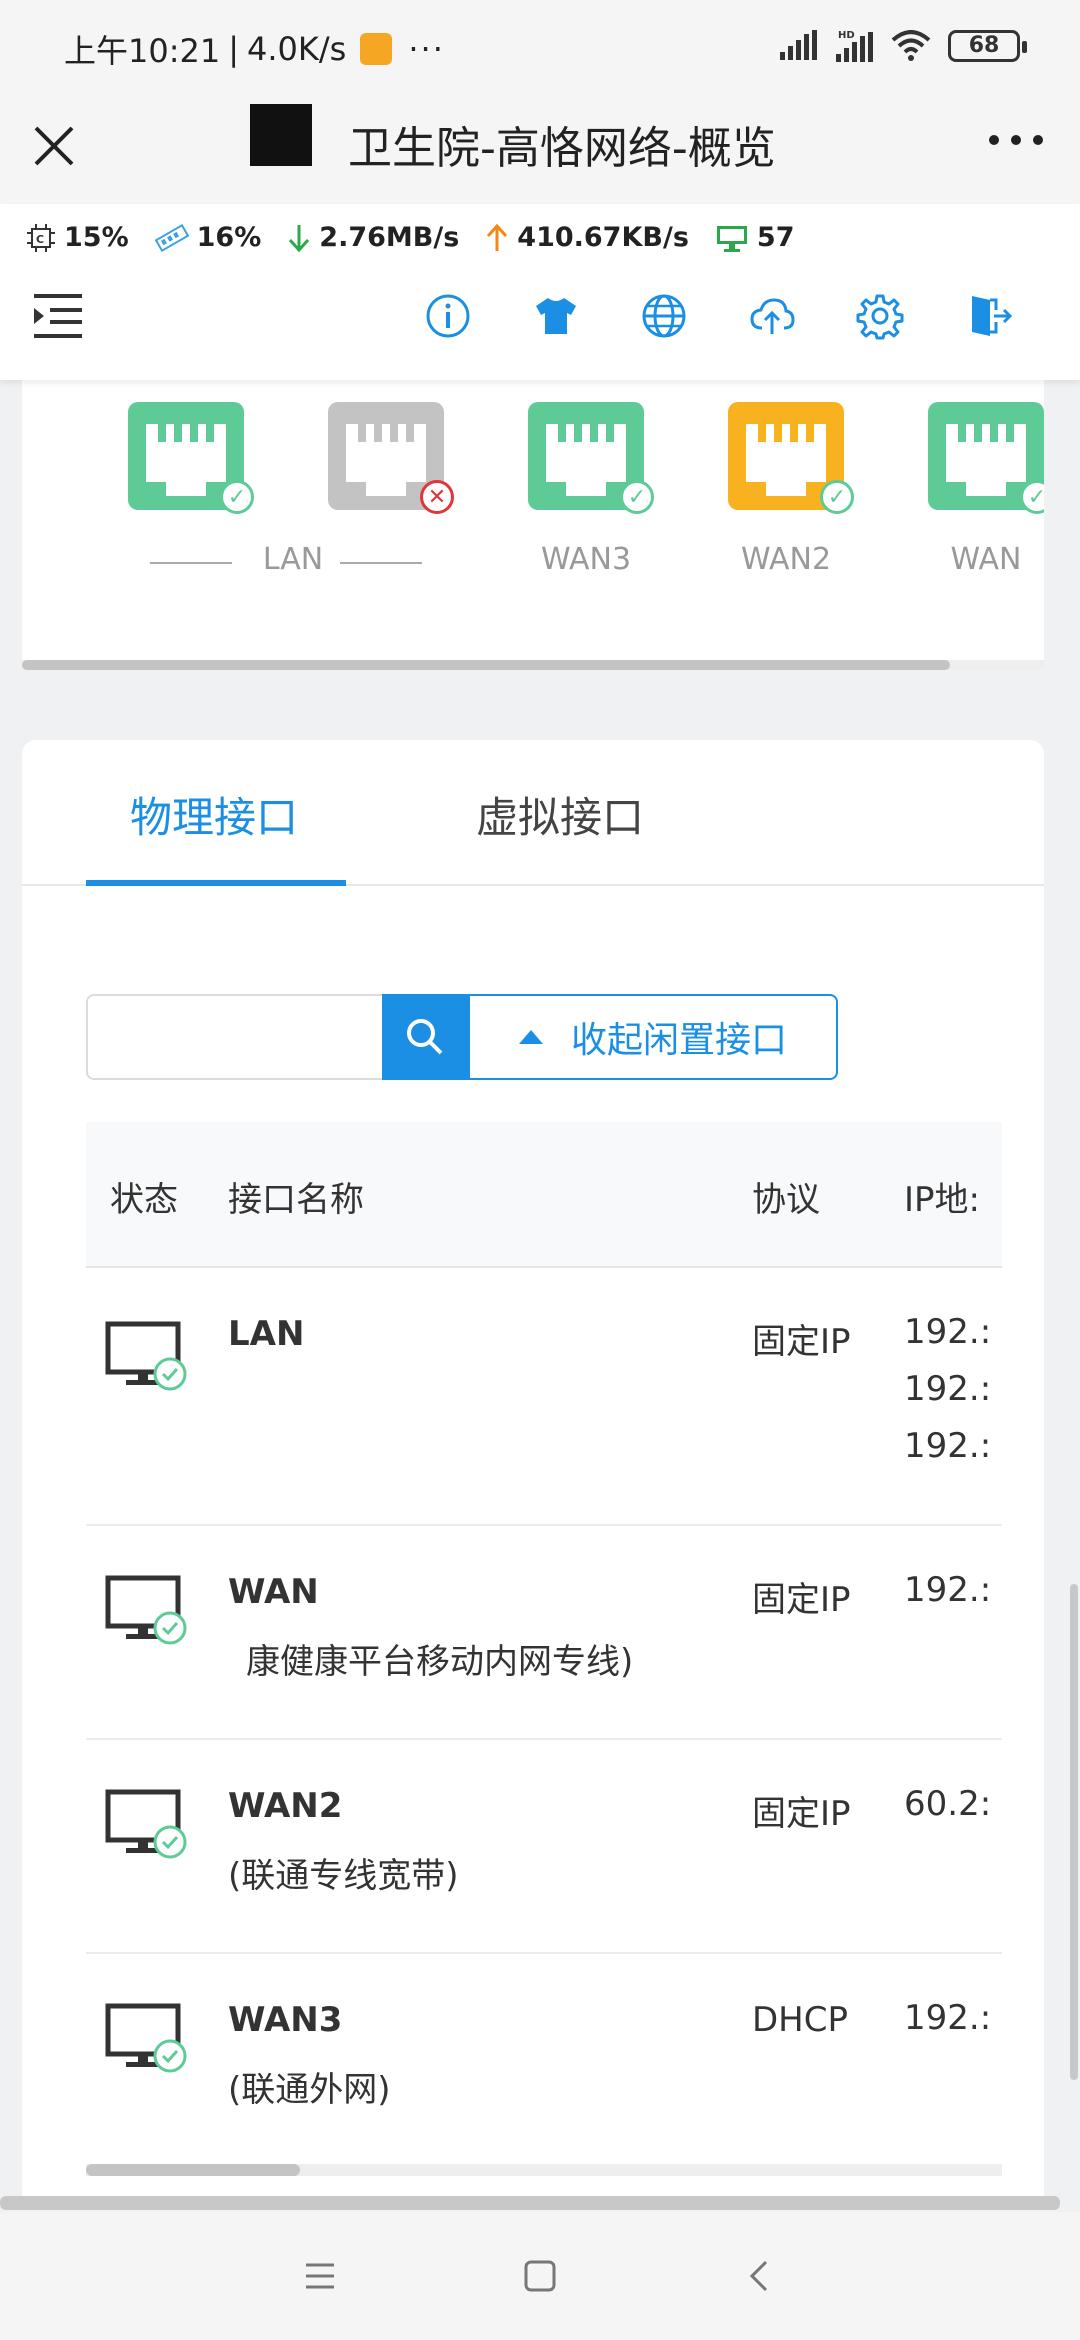 The image size is (1080, 2340). I want to click on status-right: HD 68, so click(902, 46).